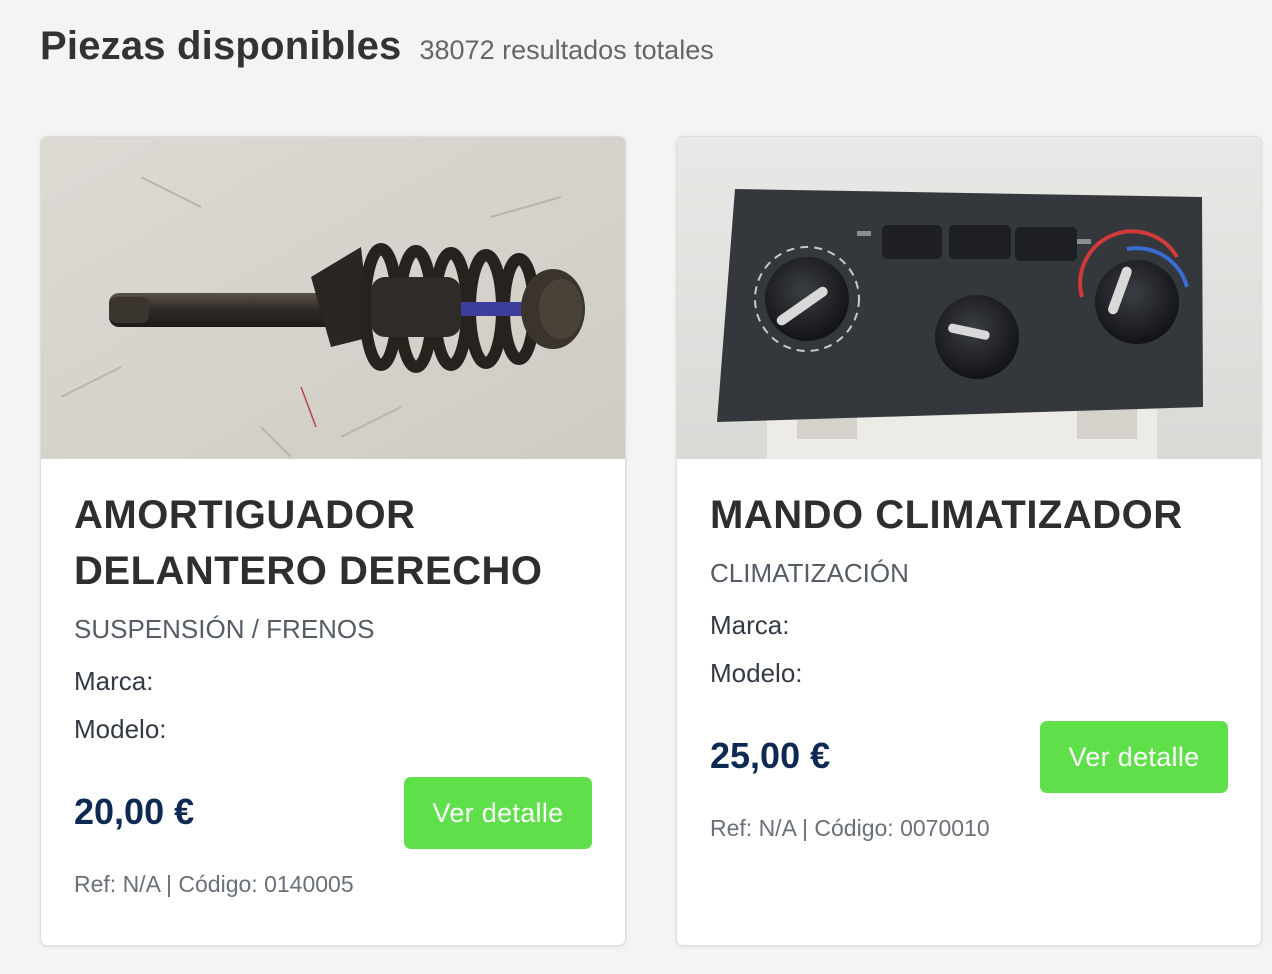 The width and height of the screenshot is (1272, 974). What do you see at coordinates (221, 46) in the screenshot?
I see `page-title: Piezas disponibles` at bounding box center [221, 46].